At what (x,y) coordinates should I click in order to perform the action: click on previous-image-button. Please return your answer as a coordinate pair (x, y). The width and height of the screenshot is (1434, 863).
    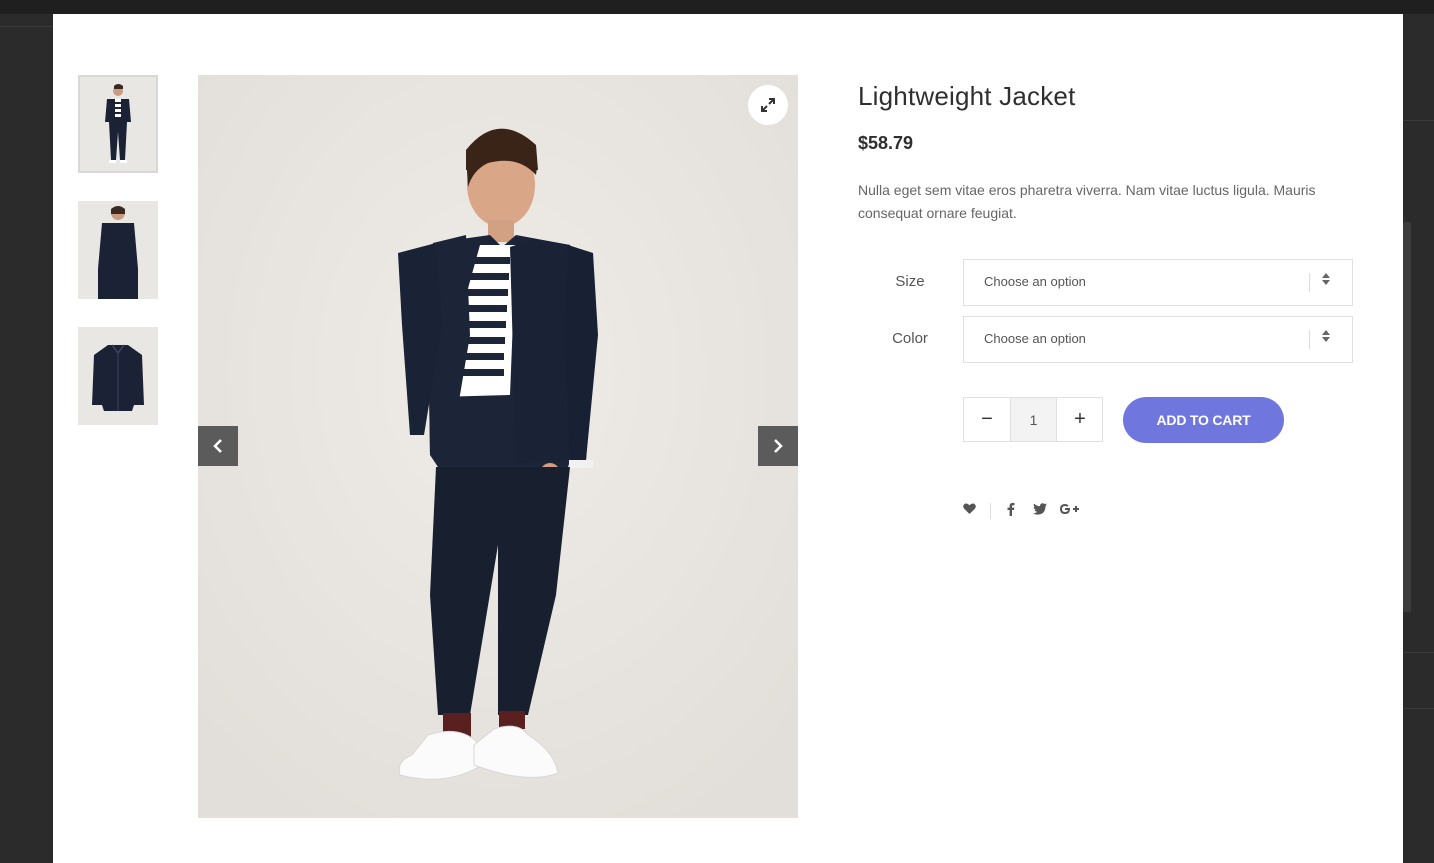
    Looking at the image, I should click on (218, 446).